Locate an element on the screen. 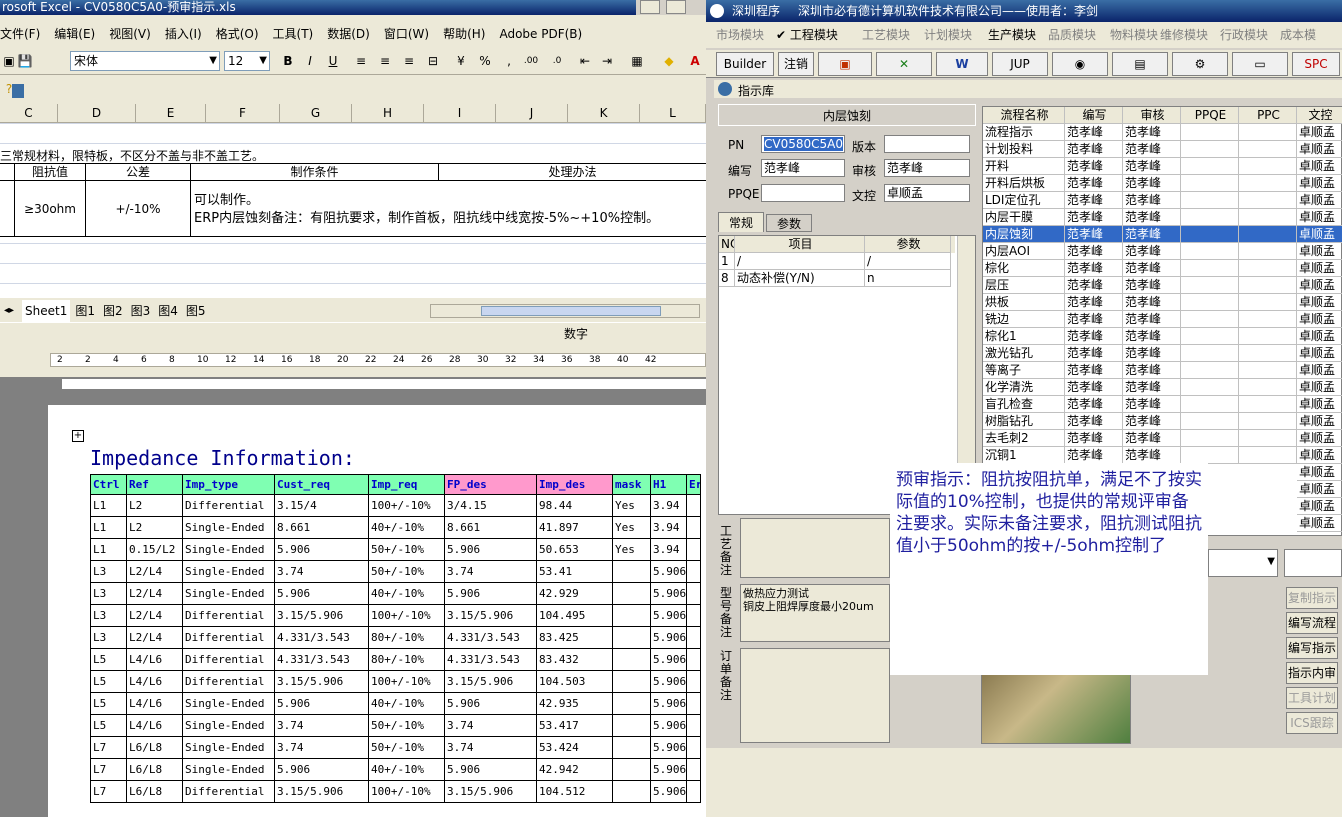 The image size is (1342, 817). process-row: 计划投料 范孝峰 范孝峰 卓顺孟 is located at coordinates (1162, 149).